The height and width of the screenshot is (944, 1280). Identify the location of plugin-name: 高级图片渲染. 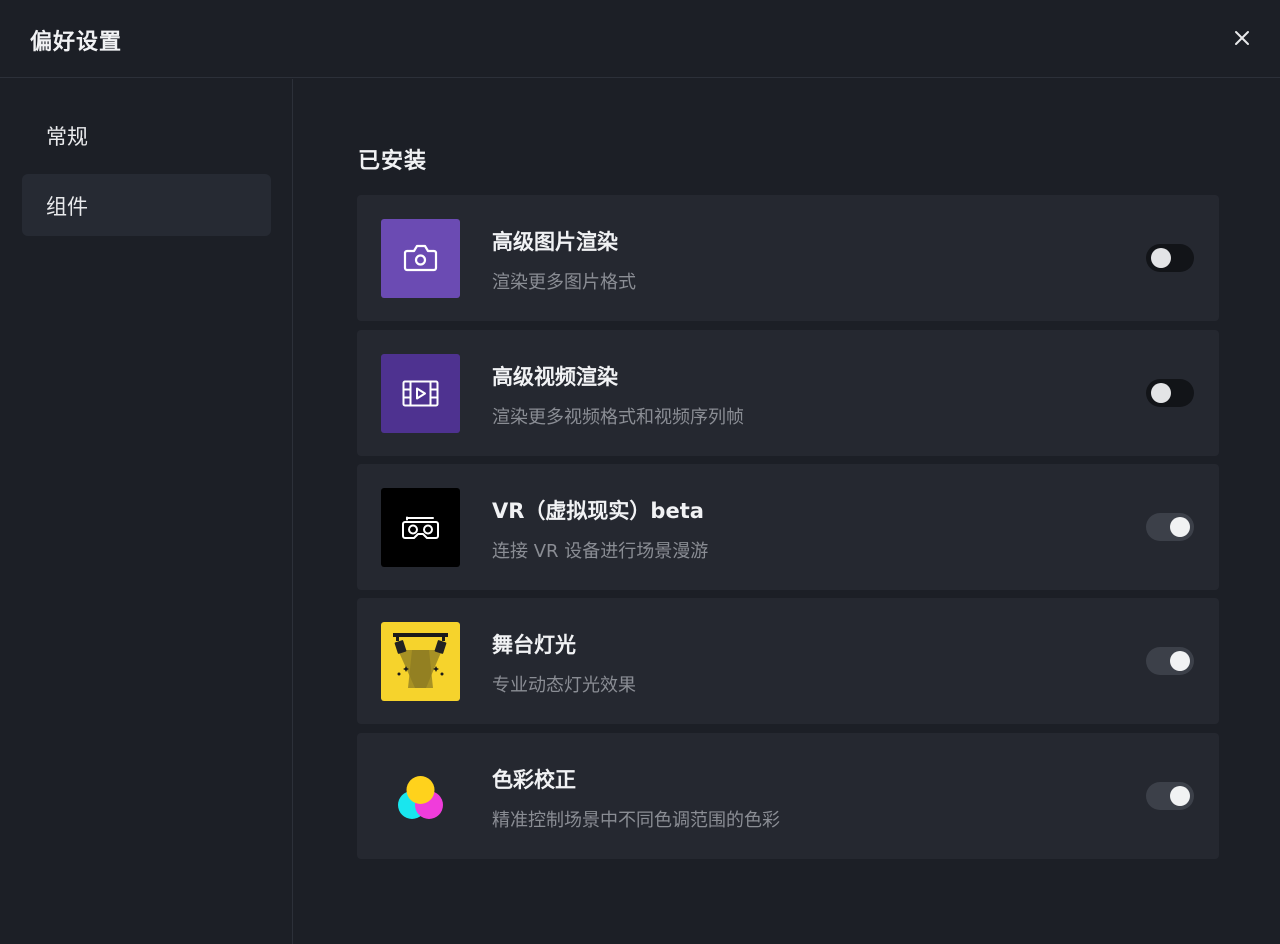
(555, 242).